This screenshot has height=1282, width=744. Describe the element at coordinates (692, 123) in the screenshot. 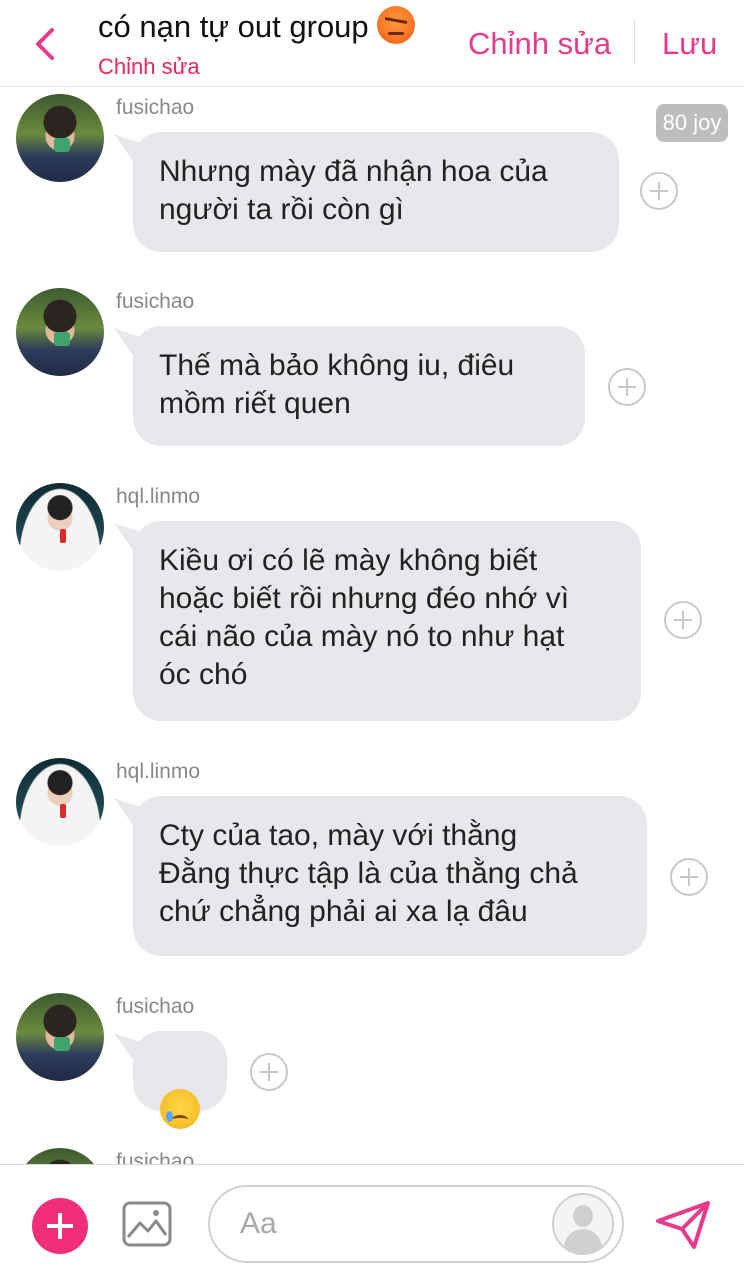

I see `joy-badge: 80 joy` at that location.